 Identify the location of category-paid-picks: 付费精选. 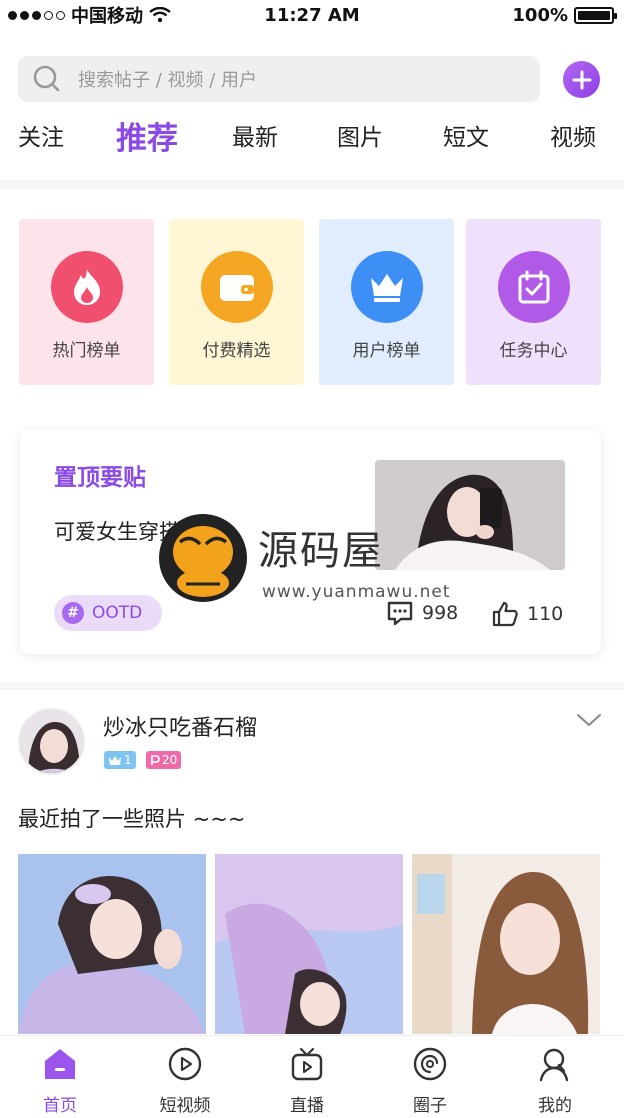
(236, 302).